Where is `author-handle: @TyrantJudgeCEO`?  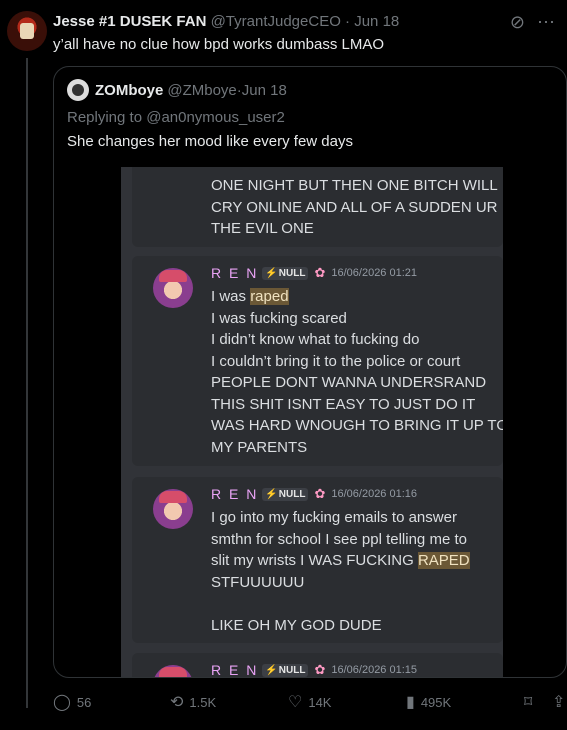 author-handle: @TyrantJudgeCEO is located at coordinates (276, 21).